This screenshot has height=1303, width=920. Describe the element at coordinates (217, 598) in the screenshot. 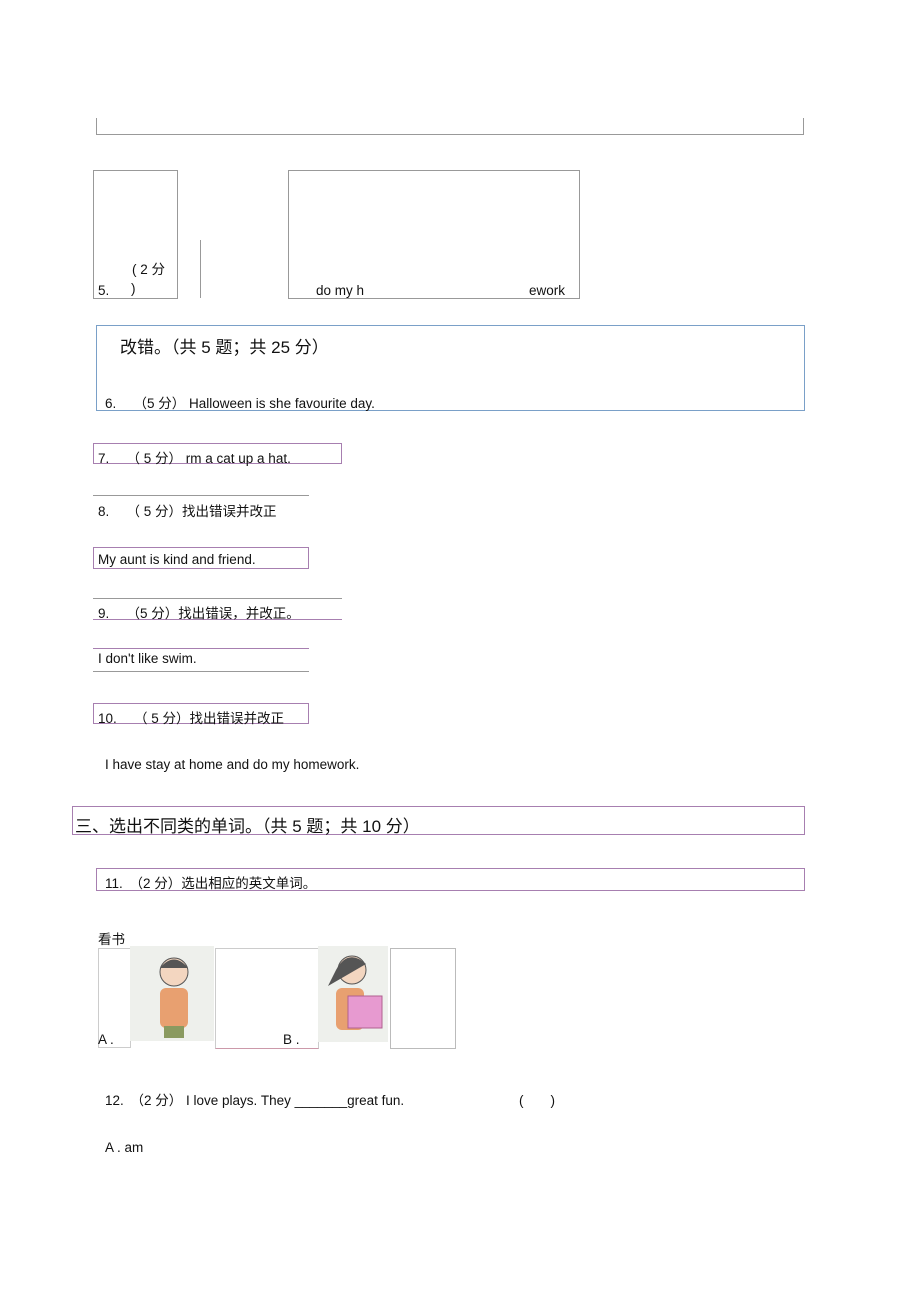

I see `q9-line` at that location.